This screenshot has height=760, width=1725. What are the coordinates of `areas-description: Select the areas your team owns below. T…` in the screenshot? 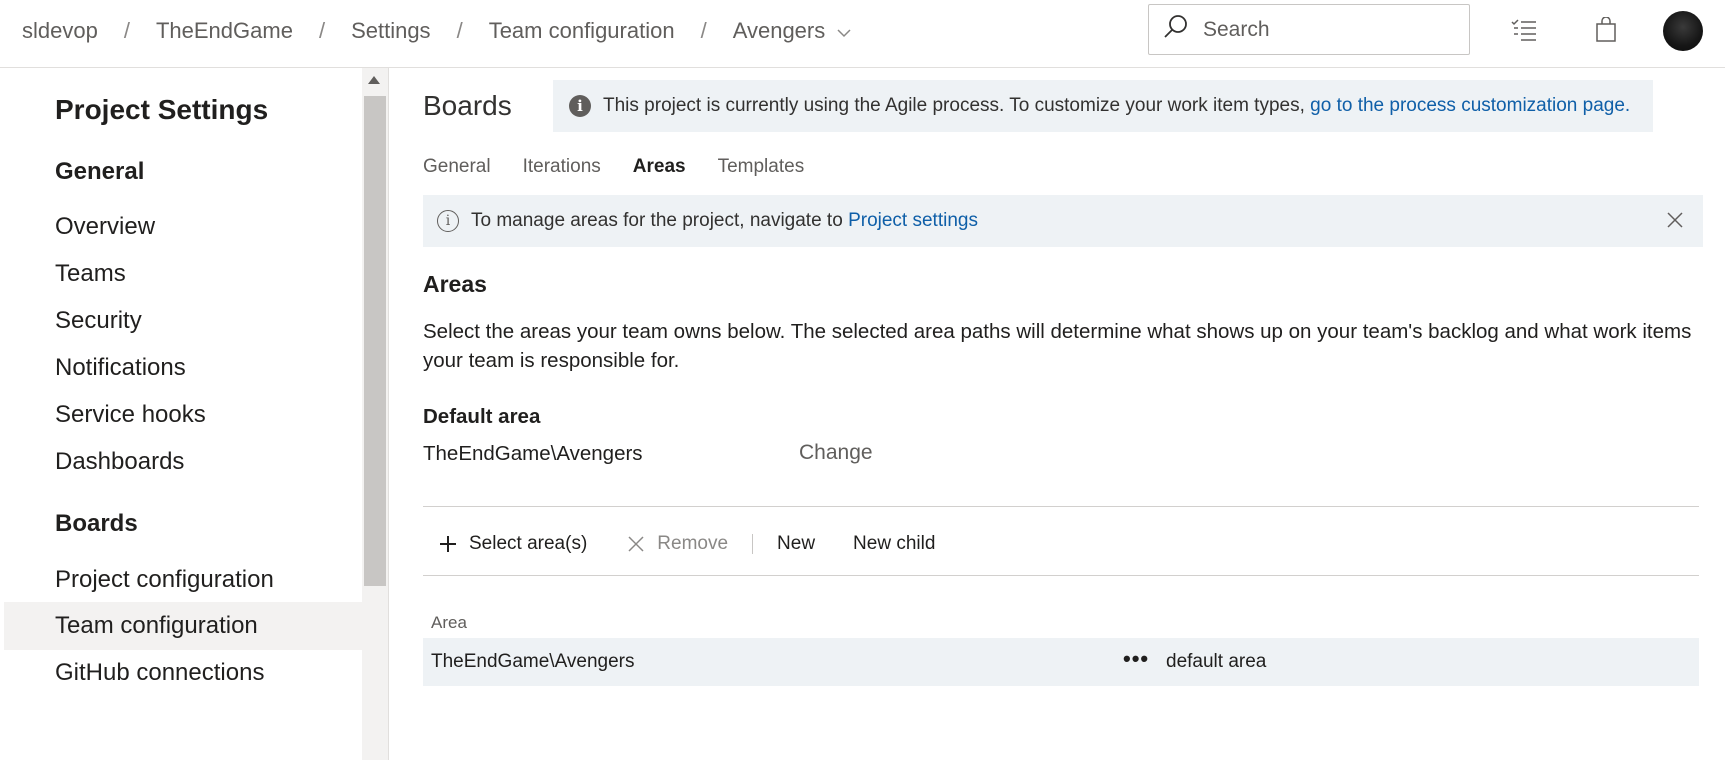 It's located at (1057, 346).